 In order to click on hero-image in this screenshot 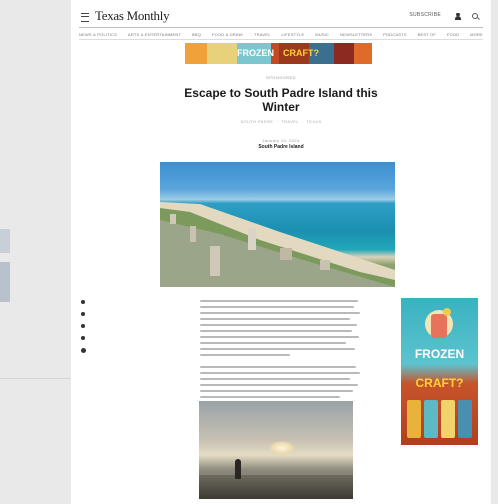, I will do `click(277, 224)`.